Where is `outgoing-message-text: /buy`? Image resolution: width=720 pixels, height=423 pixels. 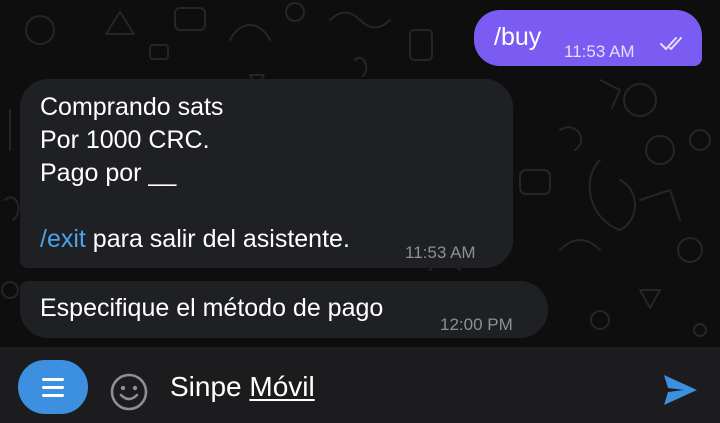
outgoing-message-text: /buy is located at coordinates (518, 37).